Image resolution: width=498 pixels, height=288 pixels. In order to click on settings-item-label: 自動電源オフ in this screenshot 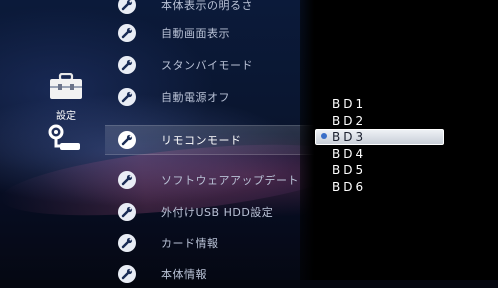, I will do `click(195, 97)`.